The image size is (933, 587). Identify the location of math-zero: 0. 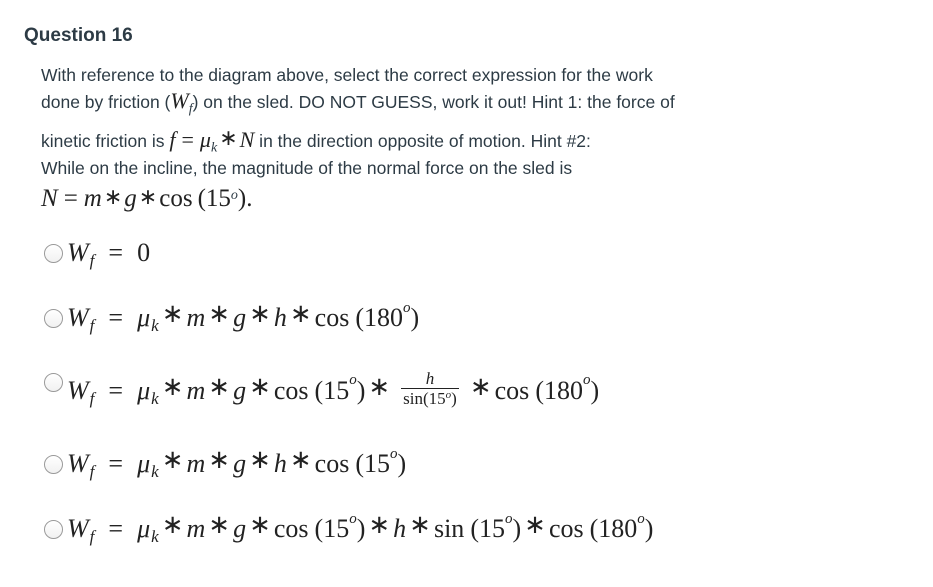
(144, 252).